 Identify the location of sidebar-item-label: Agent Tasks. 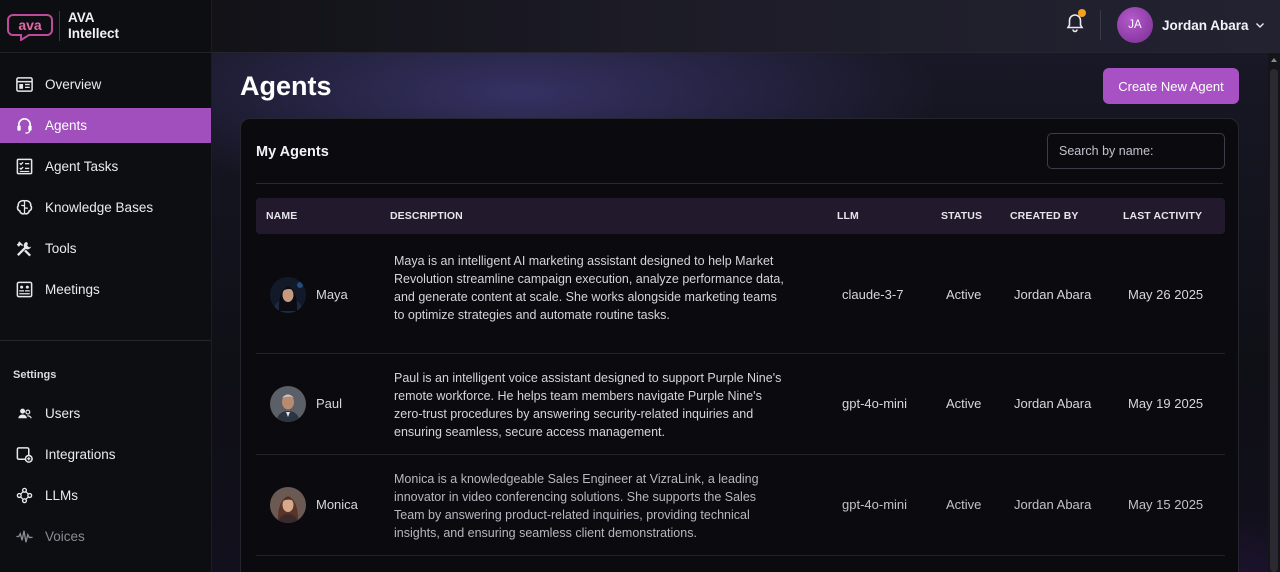
(82, 166).